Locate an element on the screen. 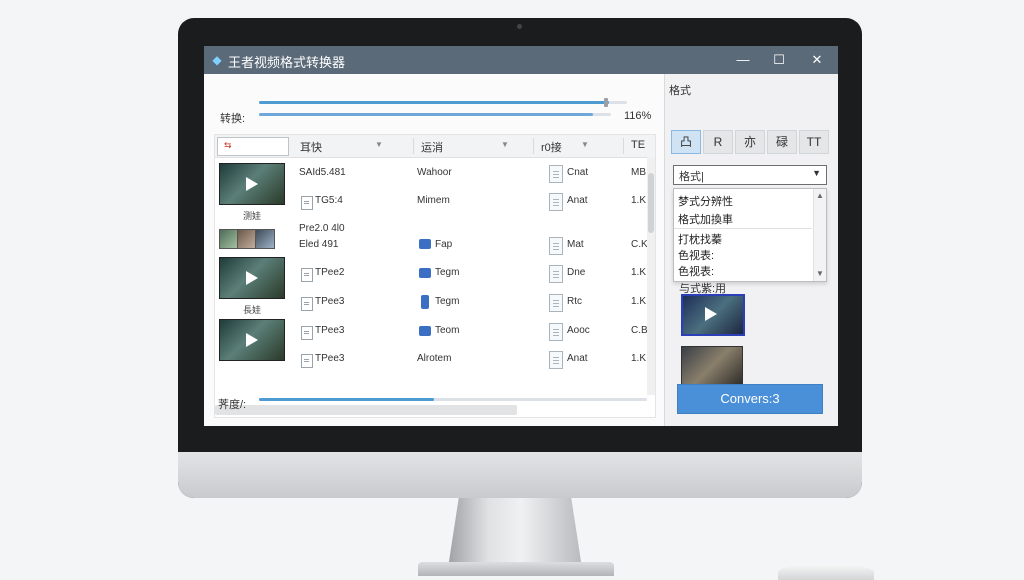 This screenshot has height=580, width=1024. upper-slider-handle is located at coordinates (606, 102).